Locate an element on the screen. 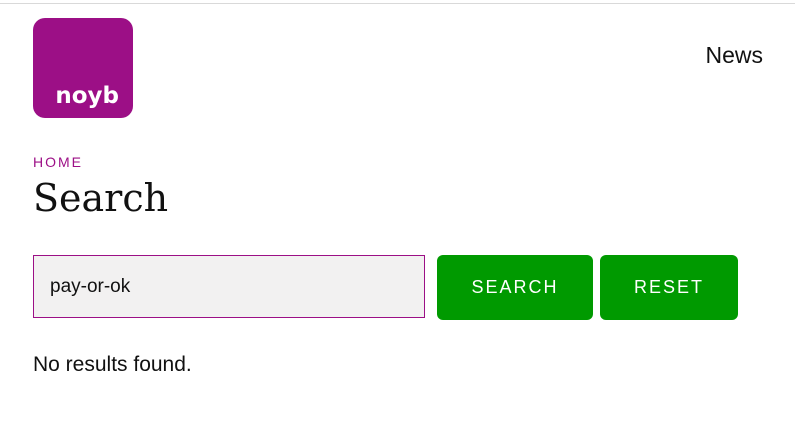 The image size is (795, 438). no-results-message: No results found. is located at coordinates (112, 364).